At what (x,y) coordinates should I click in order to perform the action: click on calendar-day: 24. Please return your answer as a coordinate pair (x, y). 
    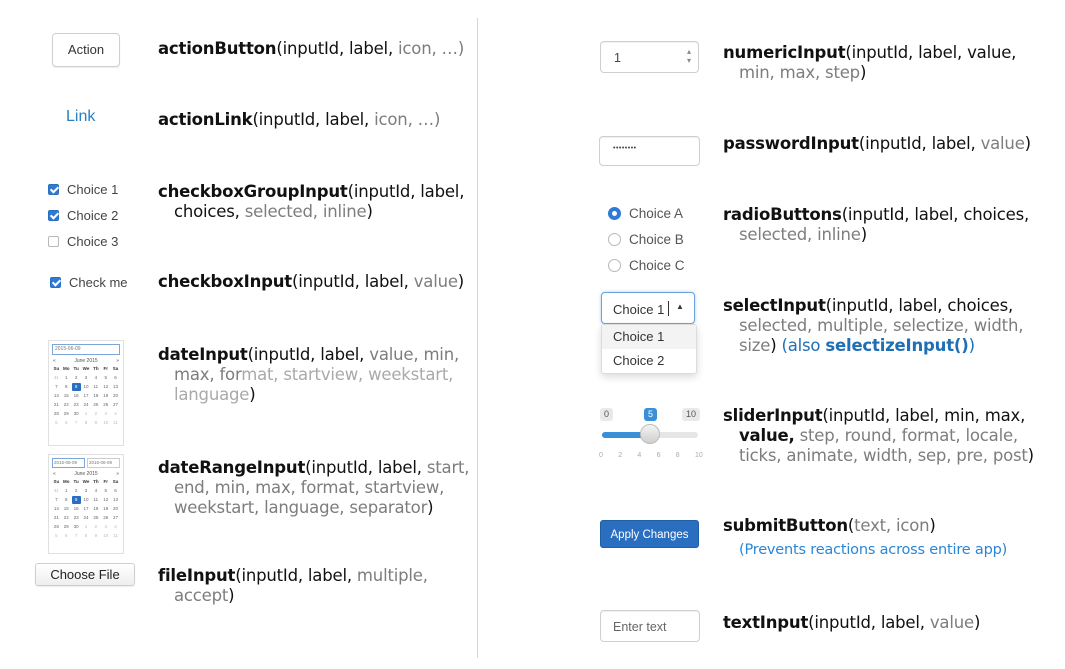
    Looking at the image, I should click on (86, 405).